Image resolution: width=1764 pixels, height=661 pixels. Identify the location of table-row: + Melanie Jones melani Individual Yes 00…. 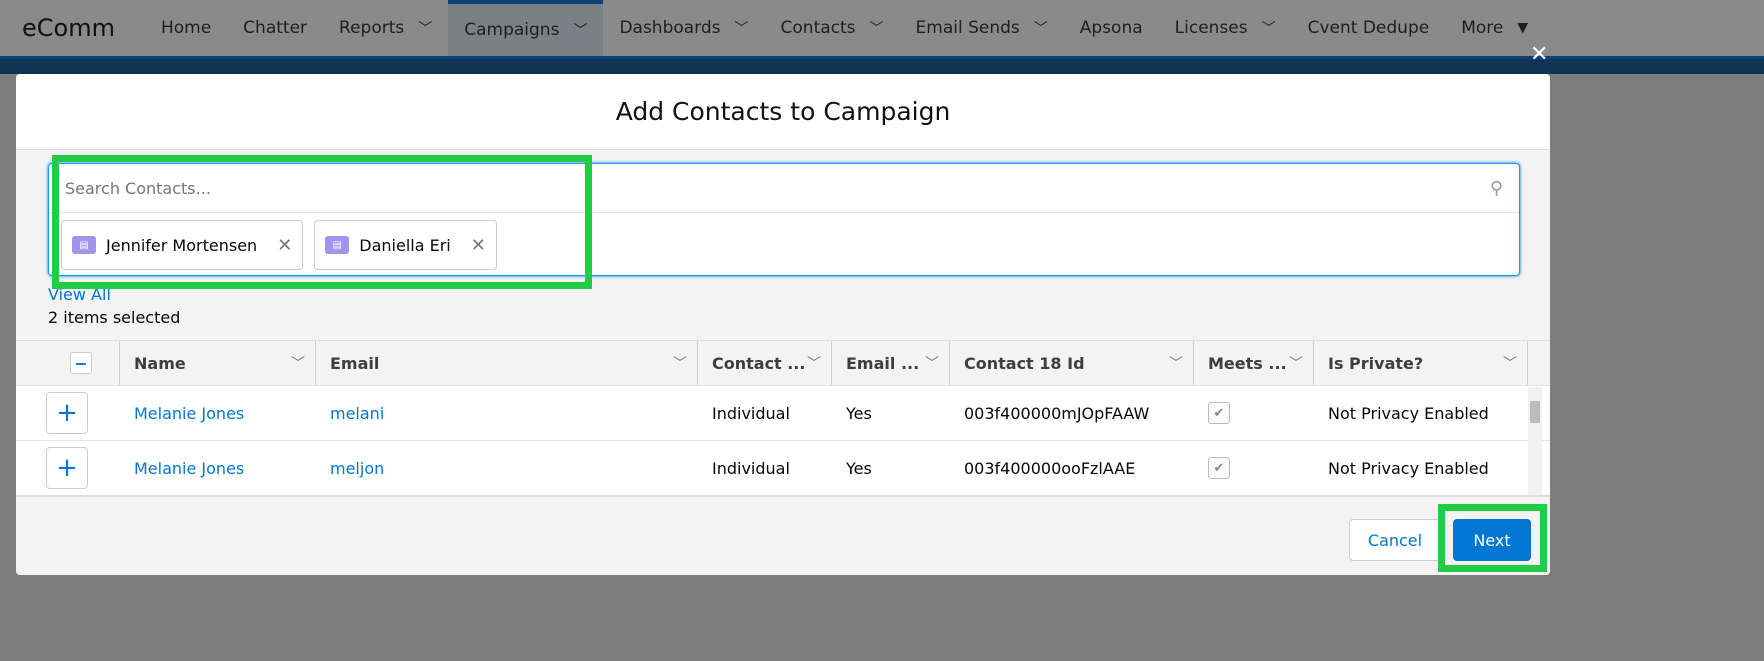
(783, 413).